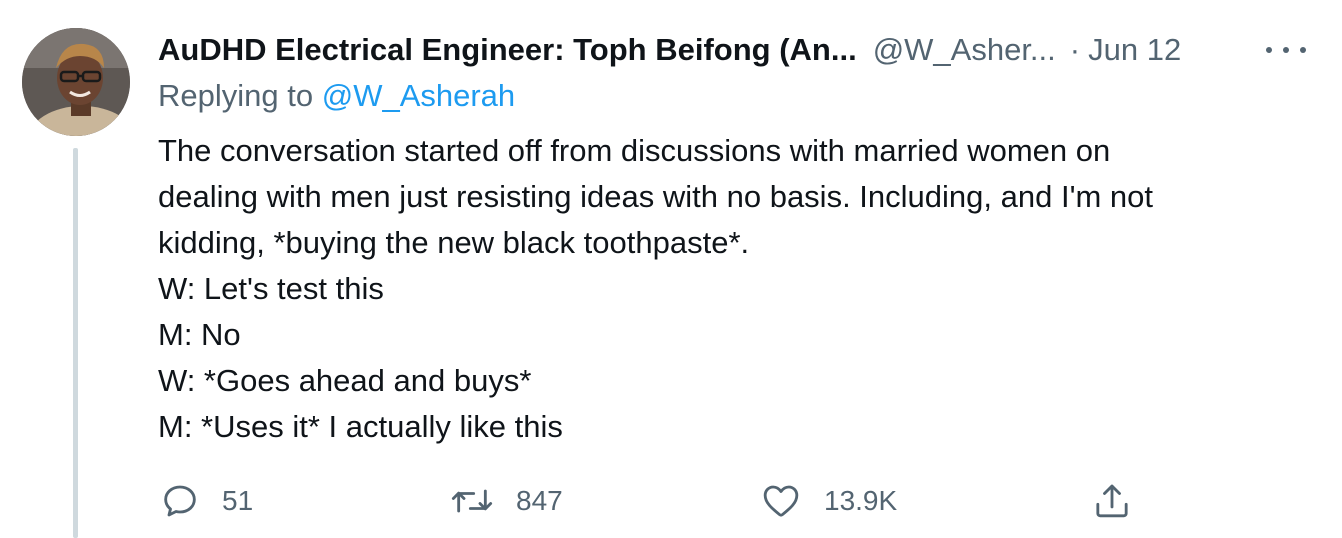 This screenshot has width=1342, height=538. What do you see at coordinates (180, 501) in the screenshot?
I see `reply-bubble-icon` at bounding box center [180, 501].